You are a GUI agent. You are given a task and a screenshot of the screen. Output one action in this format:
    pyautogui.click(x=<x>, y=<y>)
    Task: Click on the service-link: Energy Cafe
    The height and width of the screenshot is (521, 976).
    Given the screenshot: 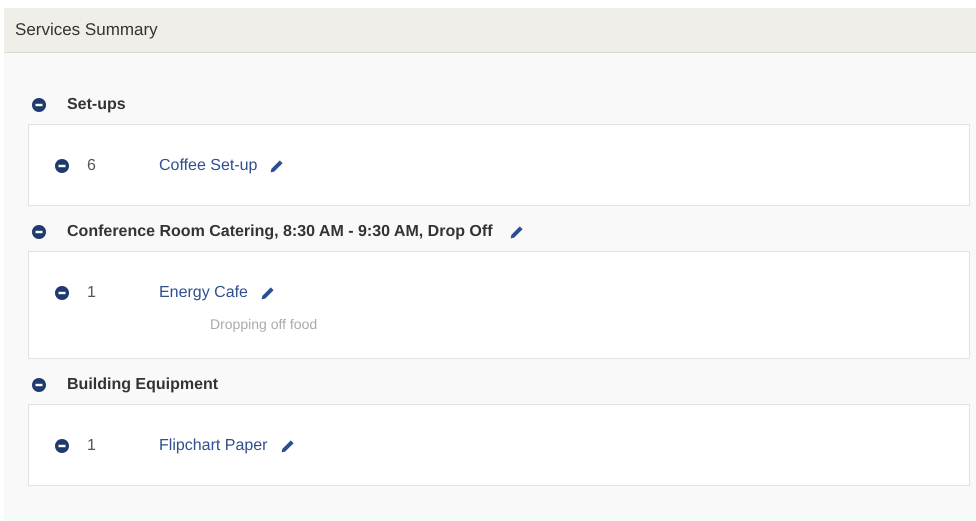 What is the action you would take?
    pyautogui.click(x=203, y=293)
    